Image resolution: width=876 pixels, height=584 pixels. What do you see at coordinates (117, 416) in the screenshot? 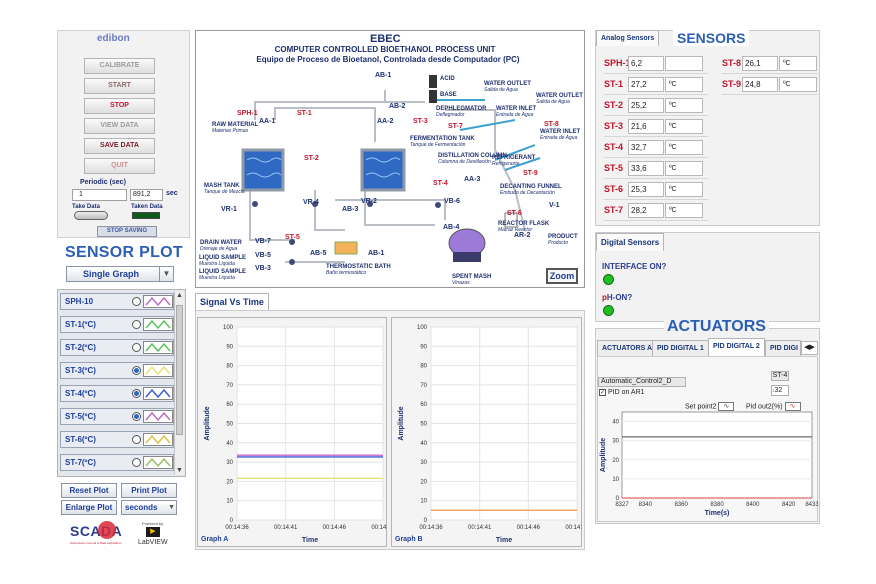
I see `sensor-row: ST-5(ºC)` at bounding box center [117, 416].